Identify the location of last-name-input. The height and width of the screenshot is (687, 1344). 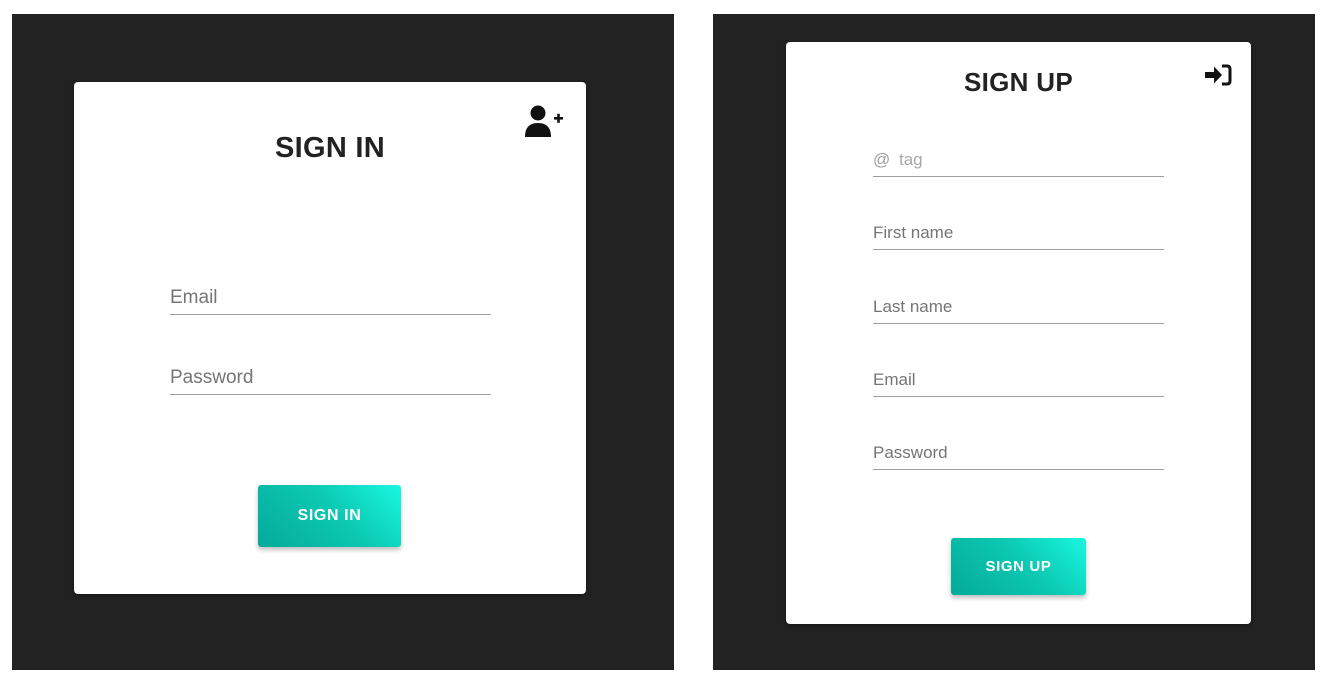
(1018, 307).